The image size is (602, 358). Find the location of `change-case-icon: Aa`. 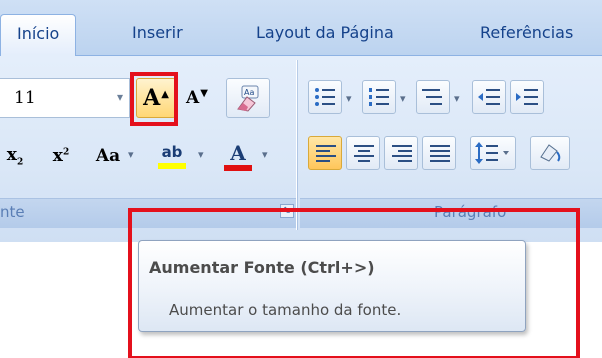

change-case-icon: Aa is located at coordinates (108, 156).